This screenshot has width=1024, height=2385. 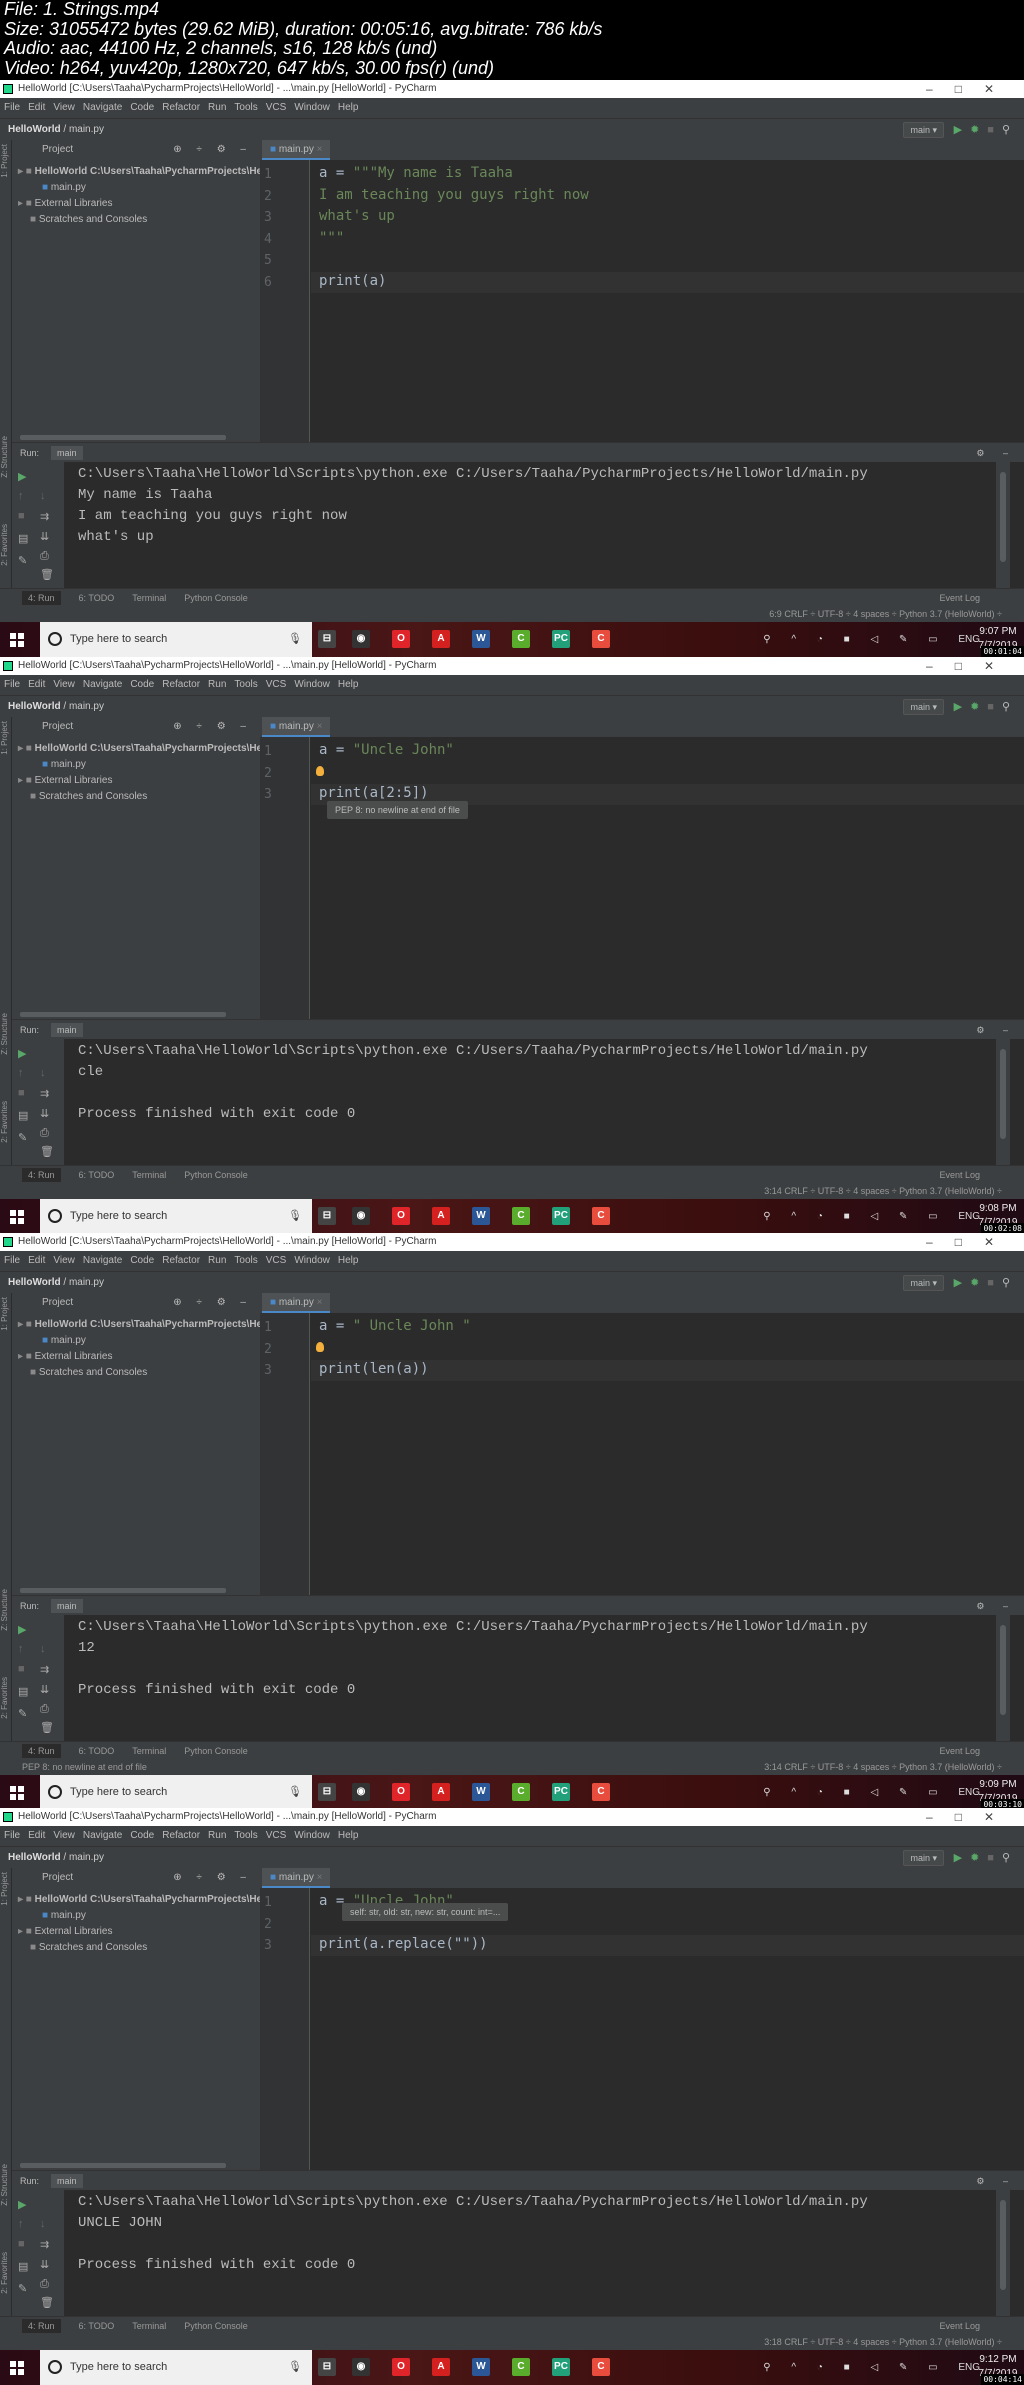 What do you see at coordinates (1003, 1102) in the screenshot?
I see `console-scrollbar` at bounding box center [1003, 1102].